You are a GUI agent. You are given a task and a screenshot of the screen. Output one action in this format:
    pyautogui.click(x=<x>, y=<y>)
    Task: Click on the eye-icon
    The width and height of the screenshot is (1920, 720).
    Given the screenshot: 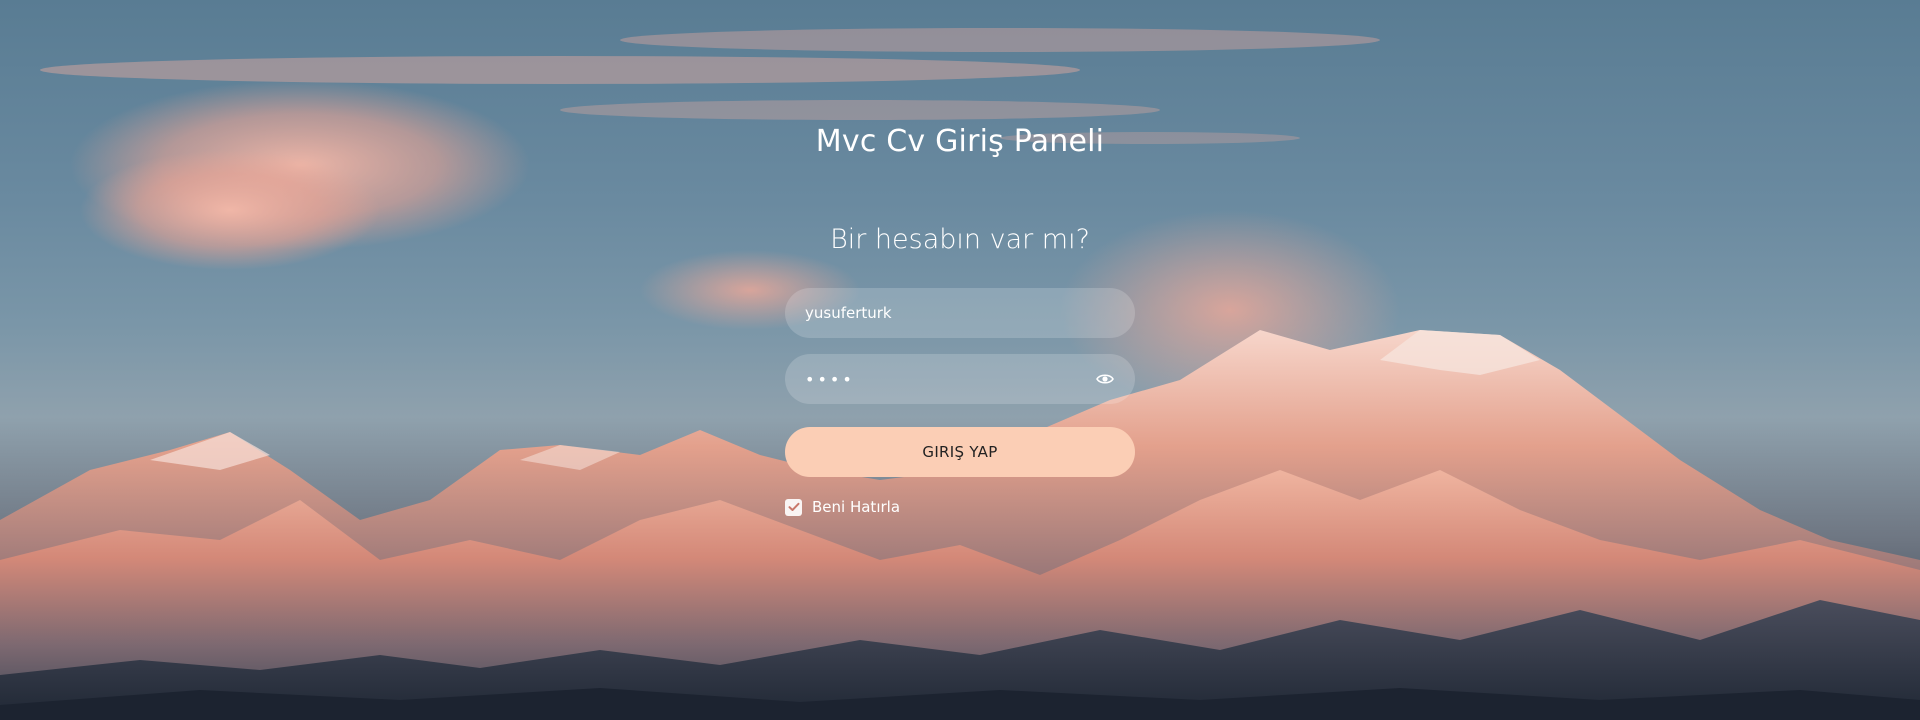 What is the action you would take?
    pyautogui.click(x=1105, y=379)
    